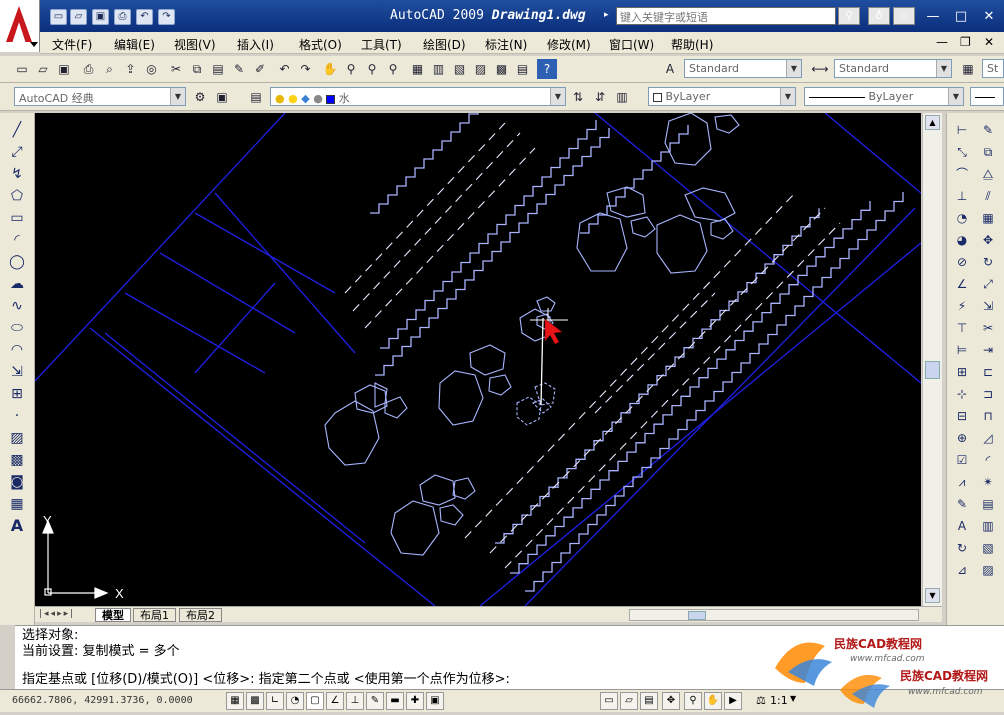 The width and height of the screenshot is (1004, 715). Describe the element at coordinates (932, 595) in the screenshot. I see `scroll-down-icon: ▼` at that location.